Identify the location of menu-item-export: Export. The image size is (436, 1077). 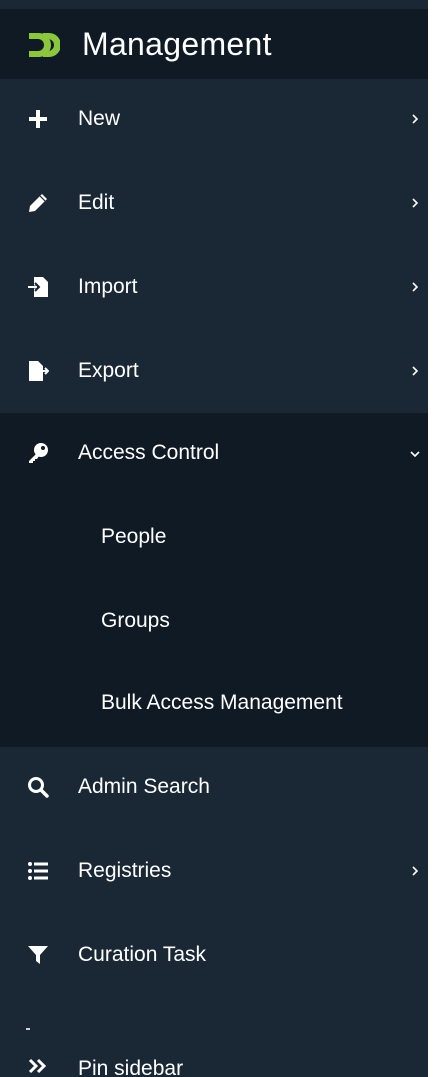
(214, 373).